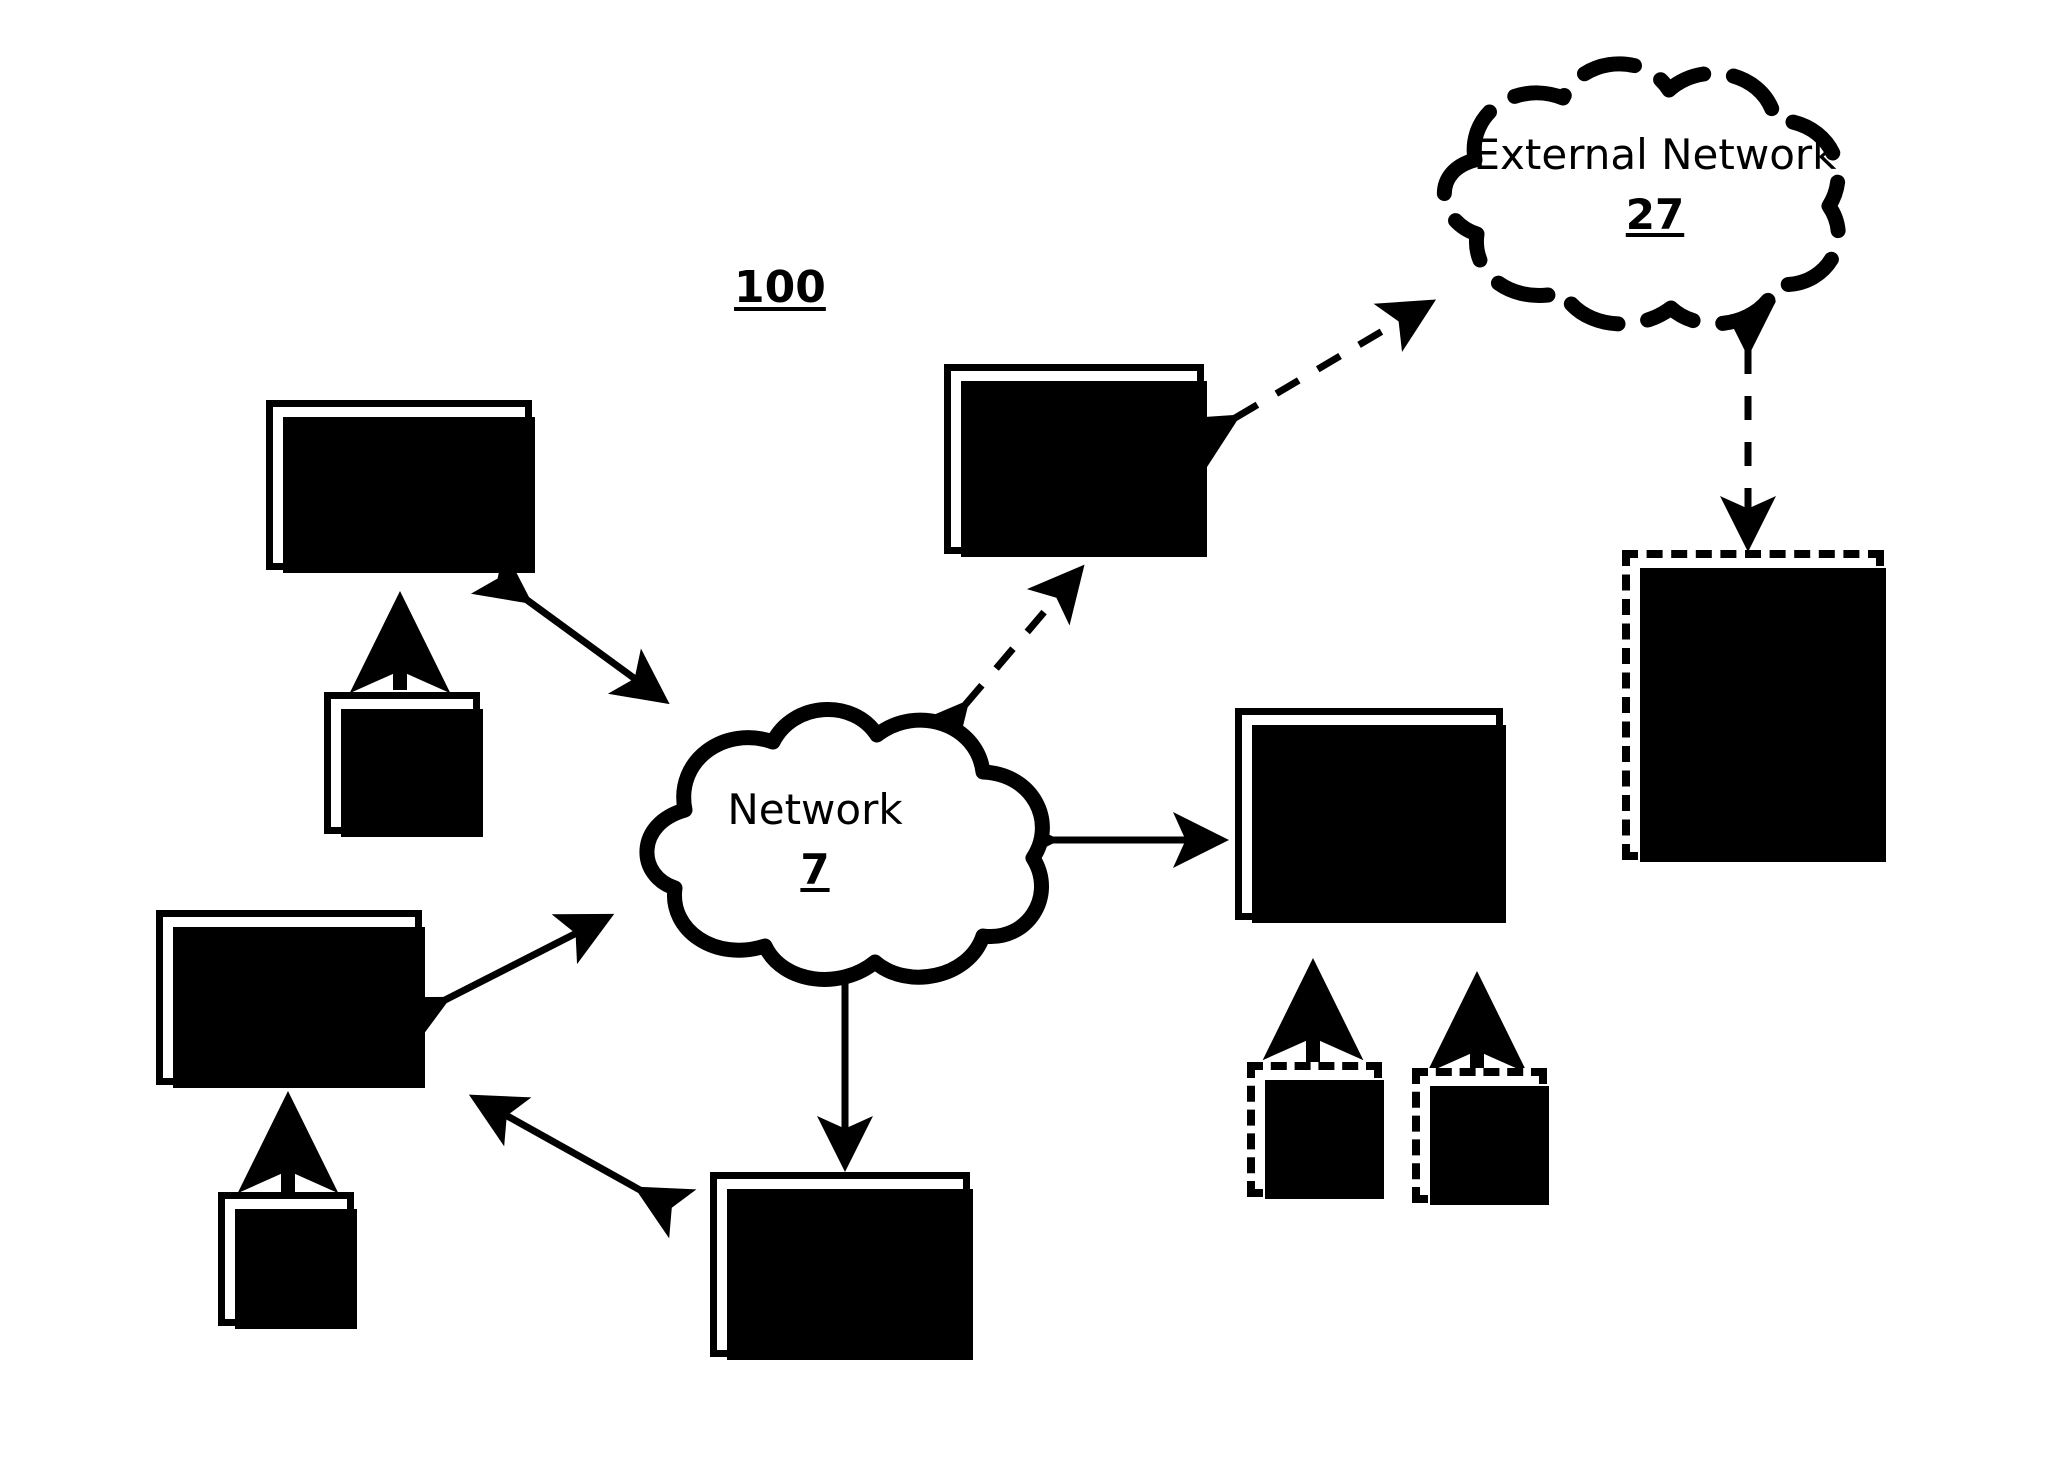  I want to click on node-id-11a-controller-title: I.D., so click(1314, 1102).